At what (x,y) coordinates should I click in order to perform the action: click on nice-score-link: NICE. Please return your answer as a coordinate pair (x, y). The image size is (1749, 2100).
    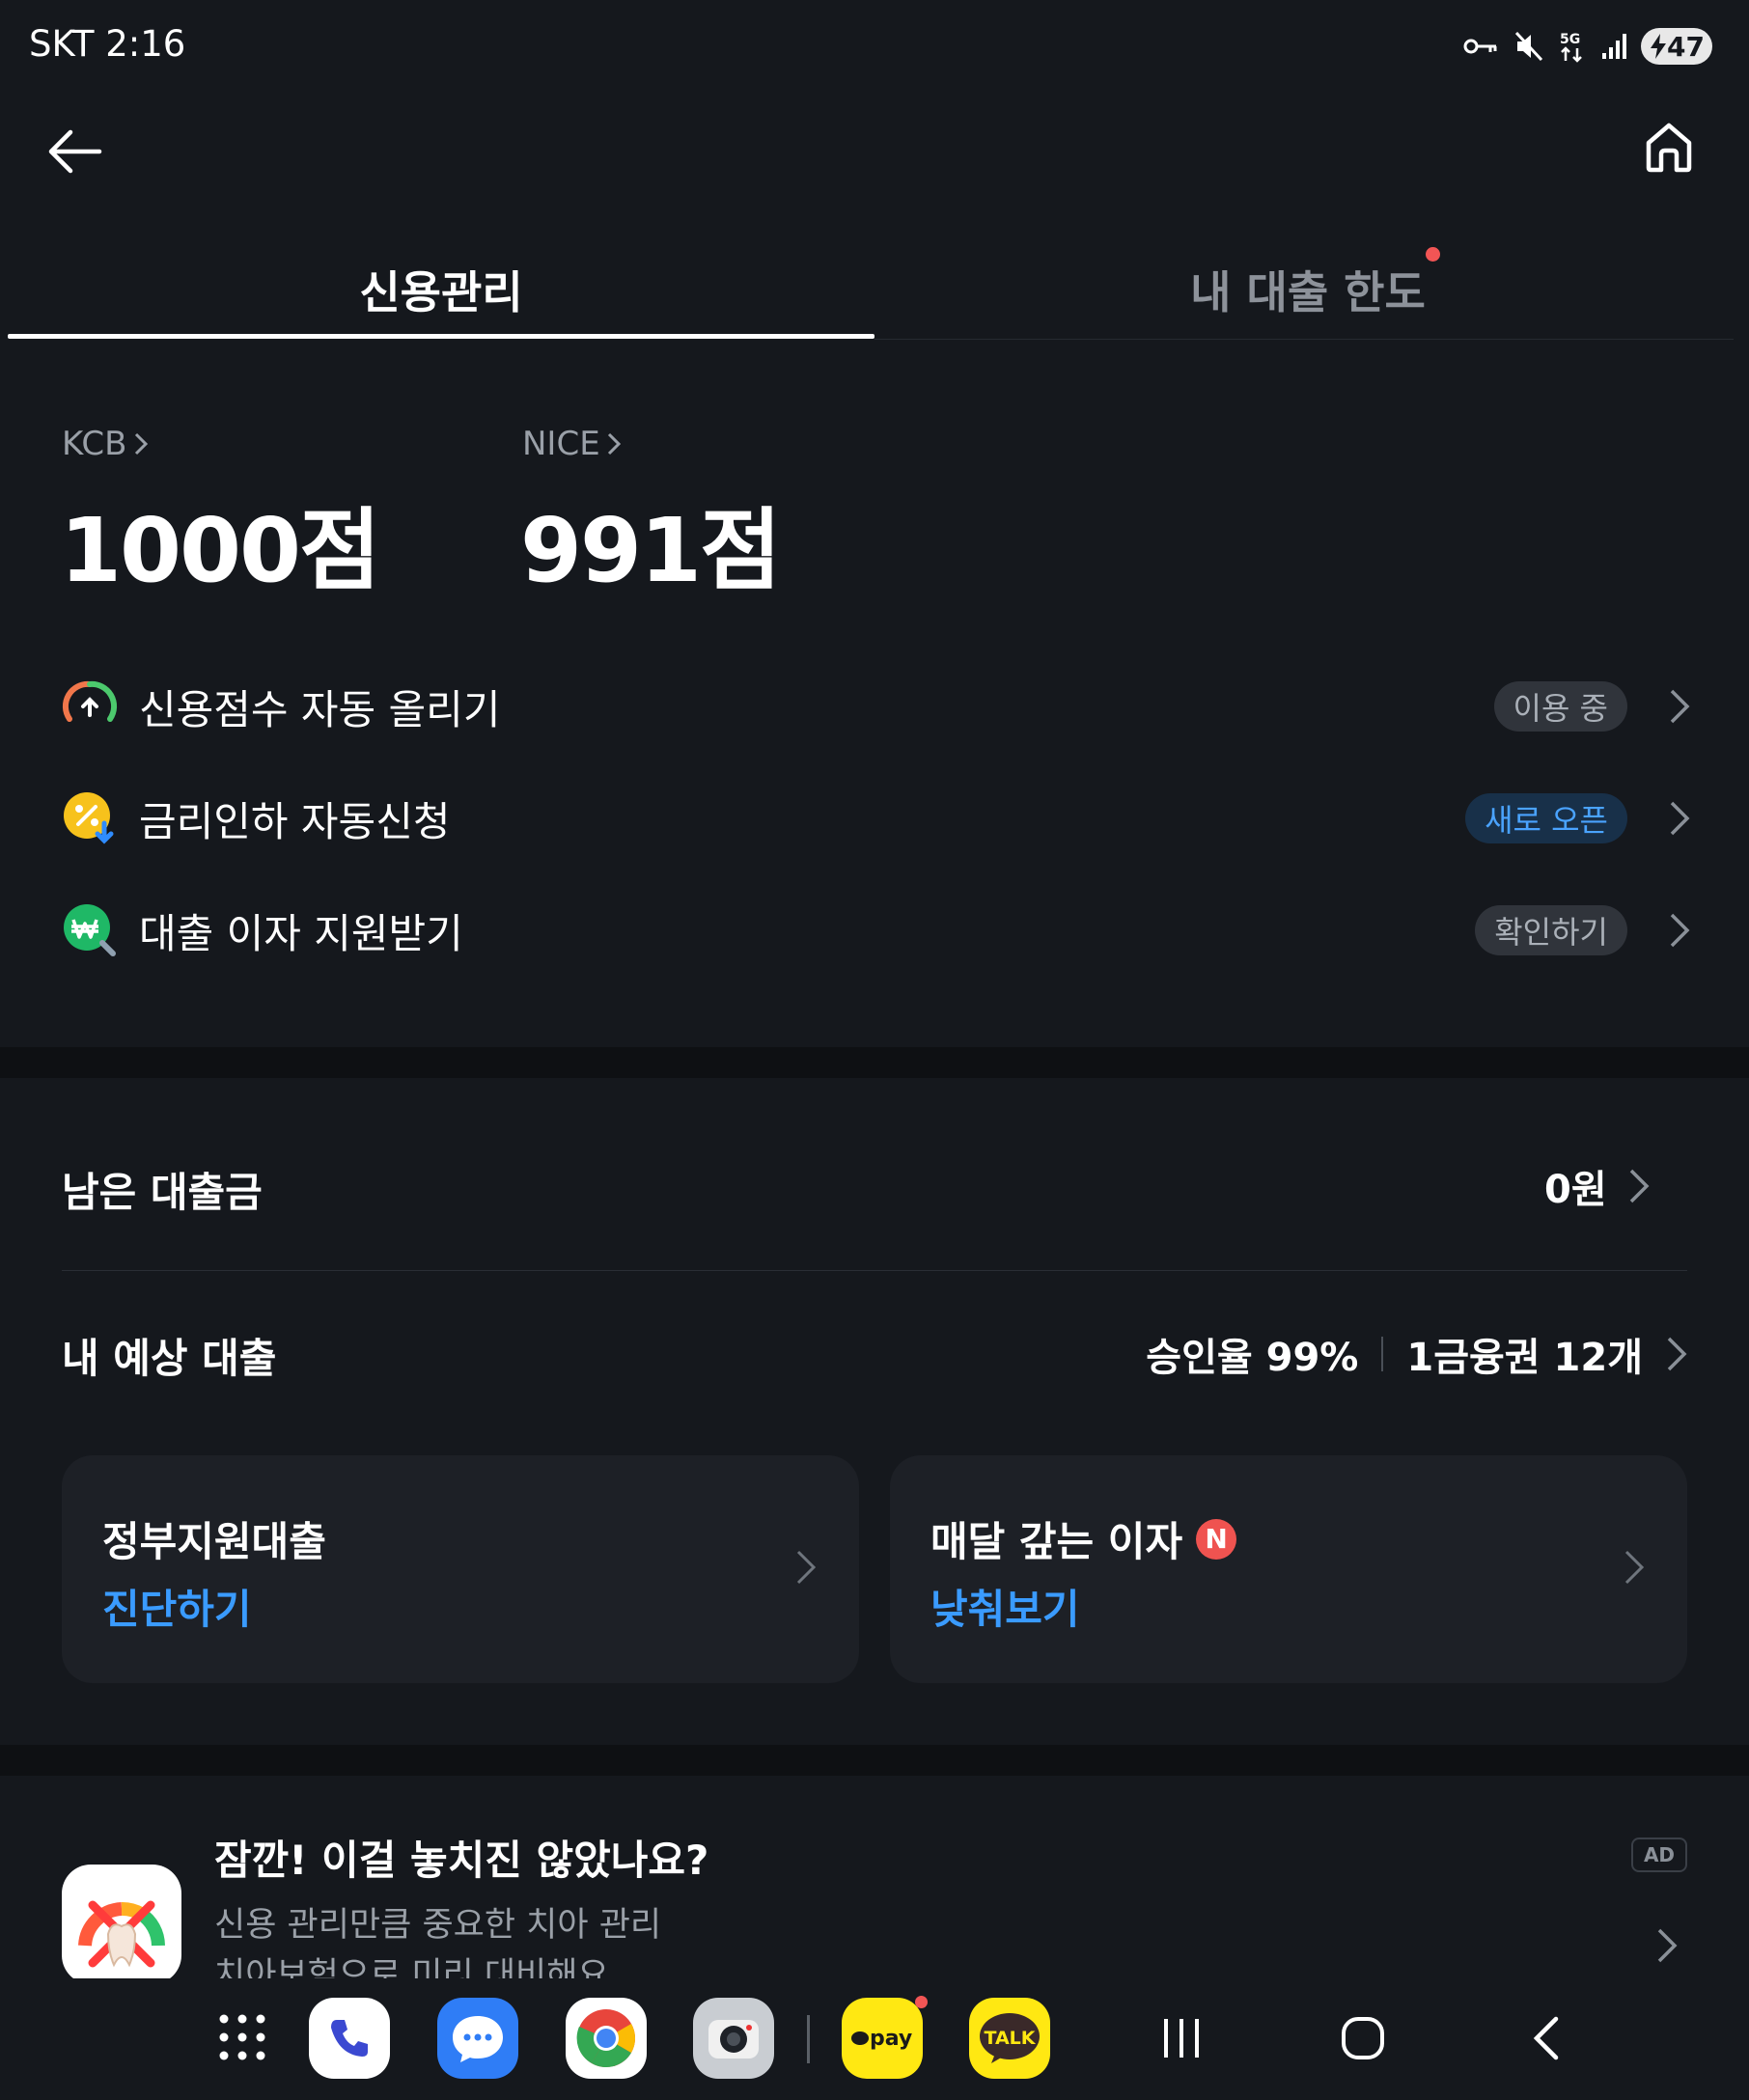
    Looking at the image, I should click on (572, 444).